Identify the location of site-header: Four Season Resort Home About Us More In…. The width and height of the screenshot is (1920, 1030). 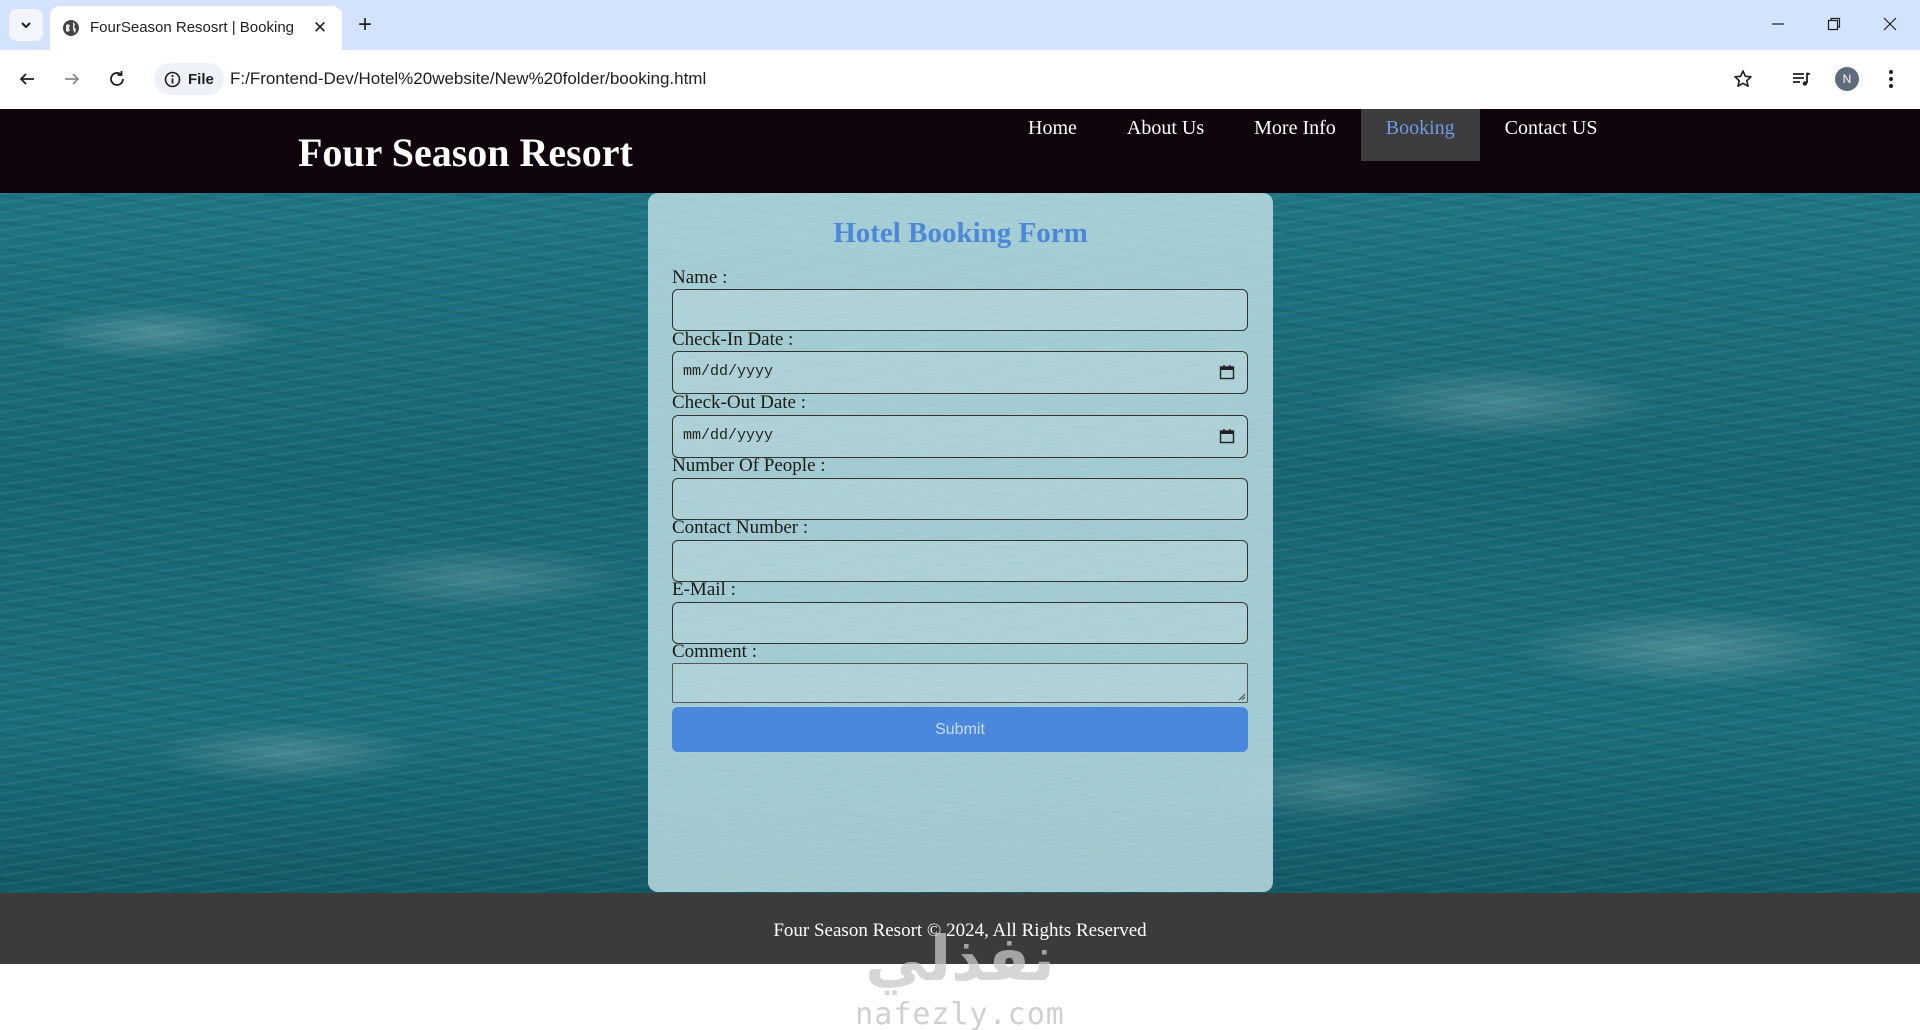
(960, 151).